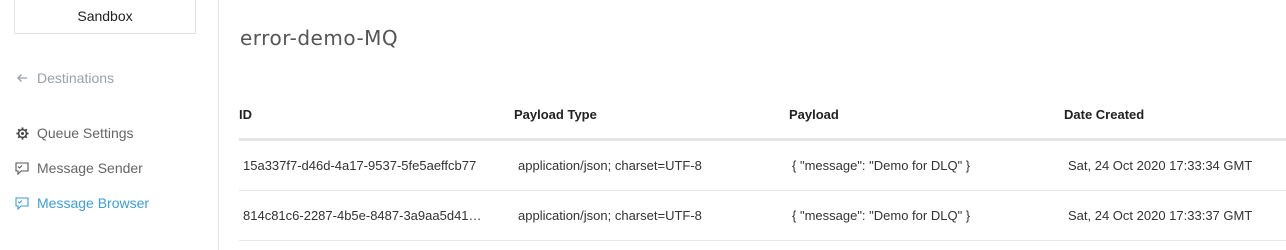 This screenshot has height=250, width=1286. I want to click on date-created-cell: Sat, 24 Oct 2020 17:33:37 GMT, so click(1160, 215).